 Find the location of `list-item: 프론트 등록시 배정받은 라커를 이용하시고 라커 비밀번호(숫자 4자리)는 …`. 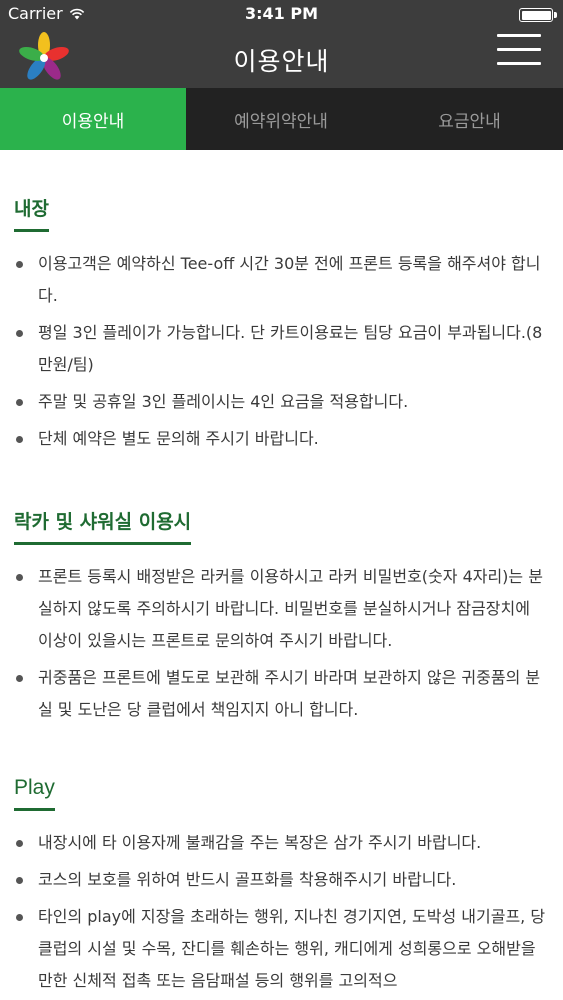

list-item: 프론트 등록시 배정받은 라커를 이용하시고 라커 비밀번호(숫자 4자리)는 … is located at coordinates (281, 609).